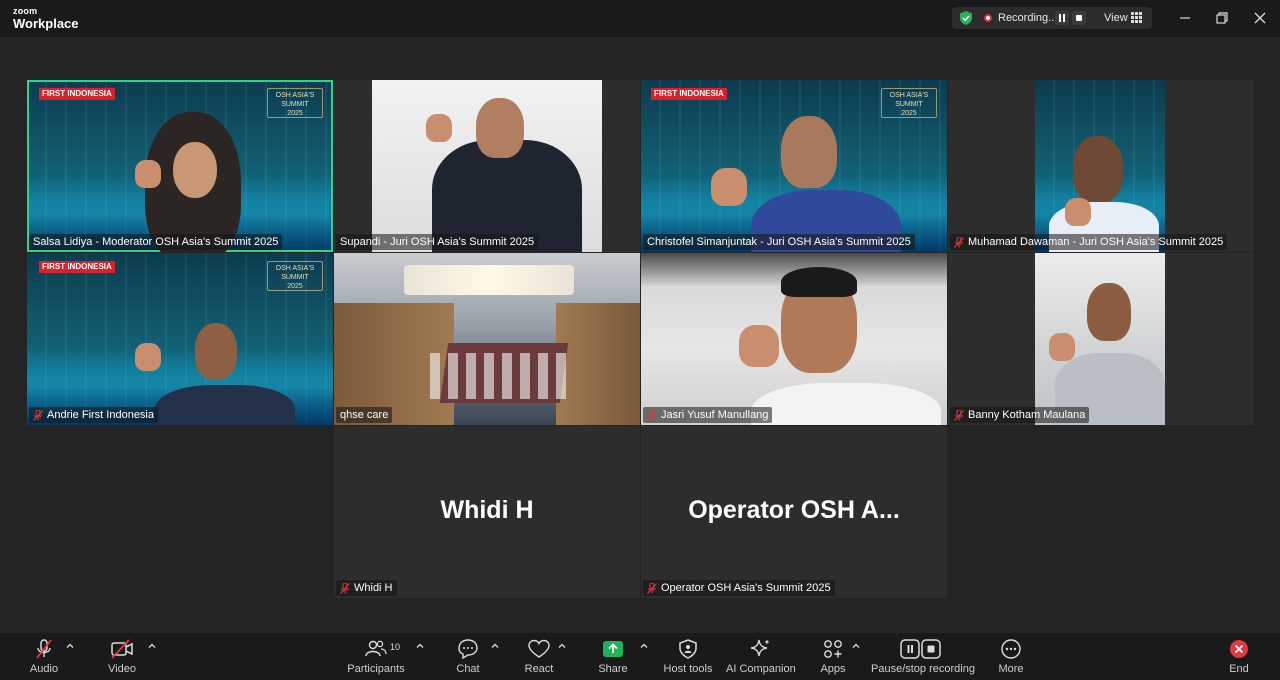 The image size is (1280, 680). Describe the element at coordinates (1260, 18) in the screenshot. I see `close-window-icon` at that location.